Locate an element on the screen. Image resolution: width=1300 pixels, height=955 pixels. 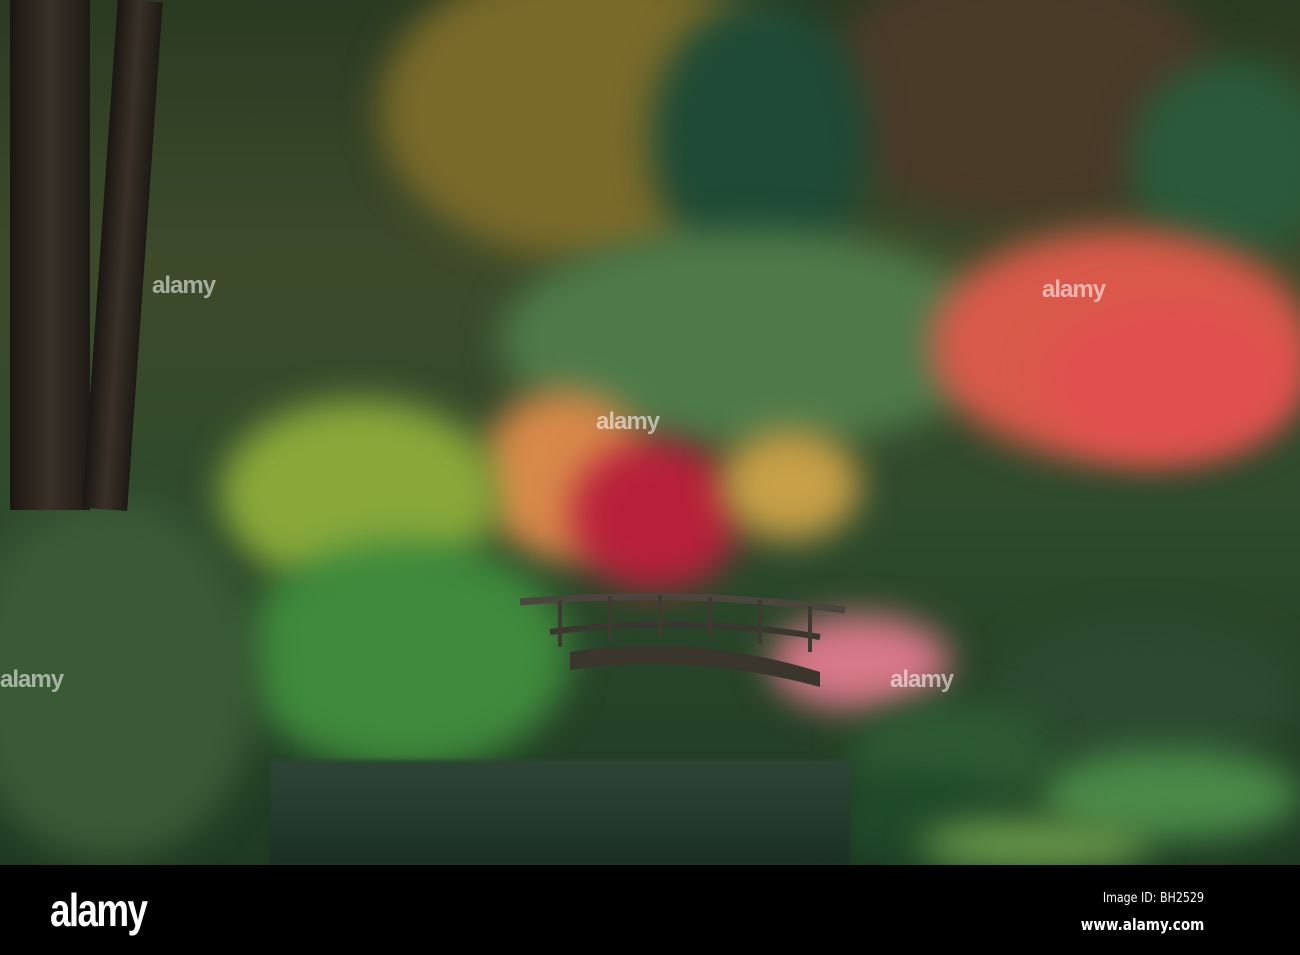
wooden-bridge is located at coordinates (682, 640).